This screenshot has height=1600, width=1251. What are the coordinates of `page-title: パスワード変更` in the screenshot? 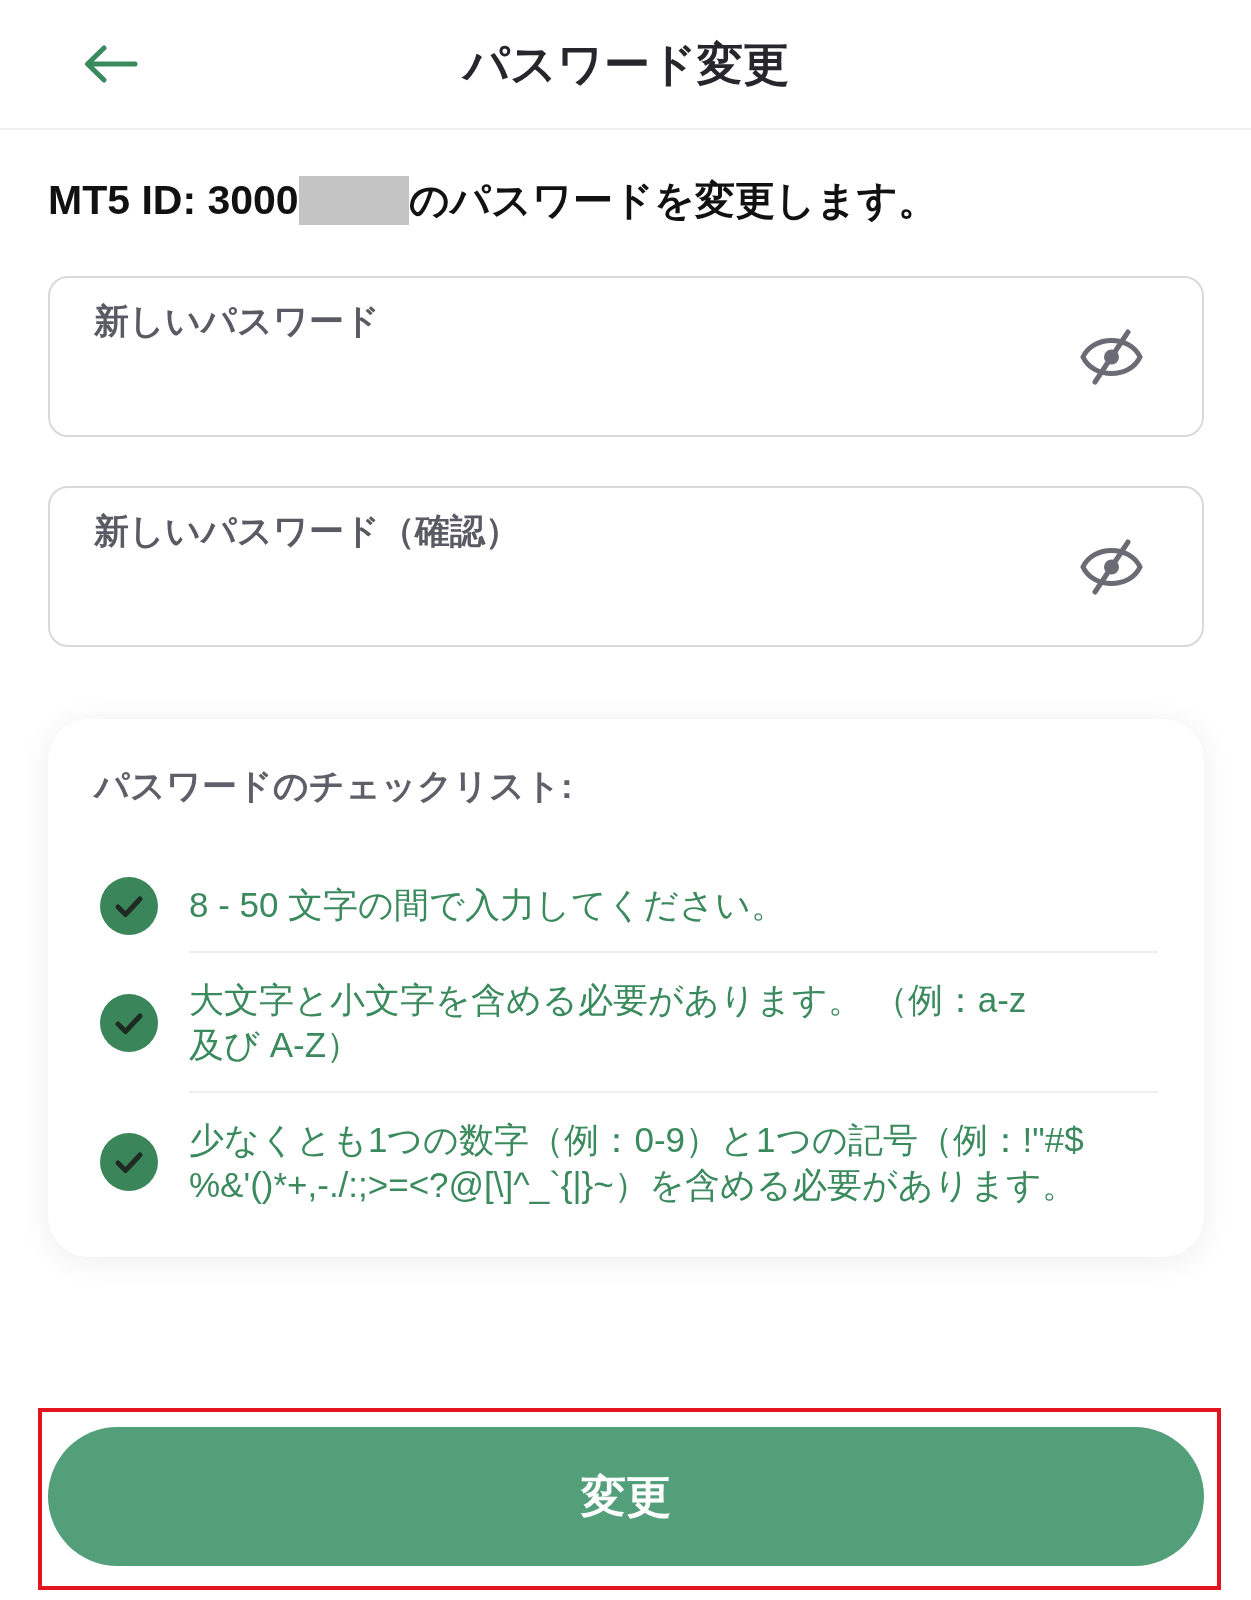 It's located at (625, 64).